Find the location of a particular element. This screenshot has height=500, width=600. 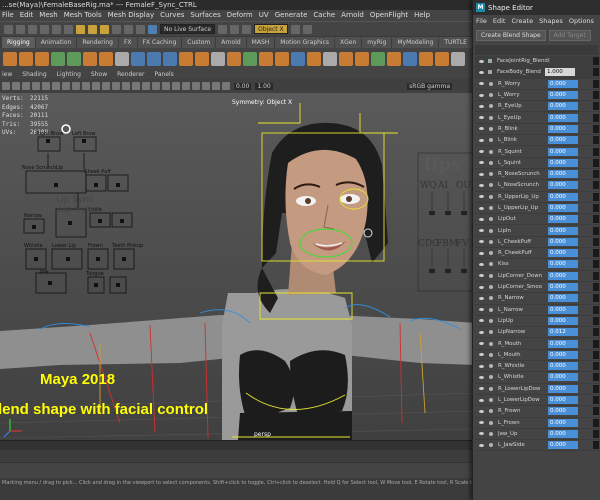

history-icon is located at coordinates (223, 29).